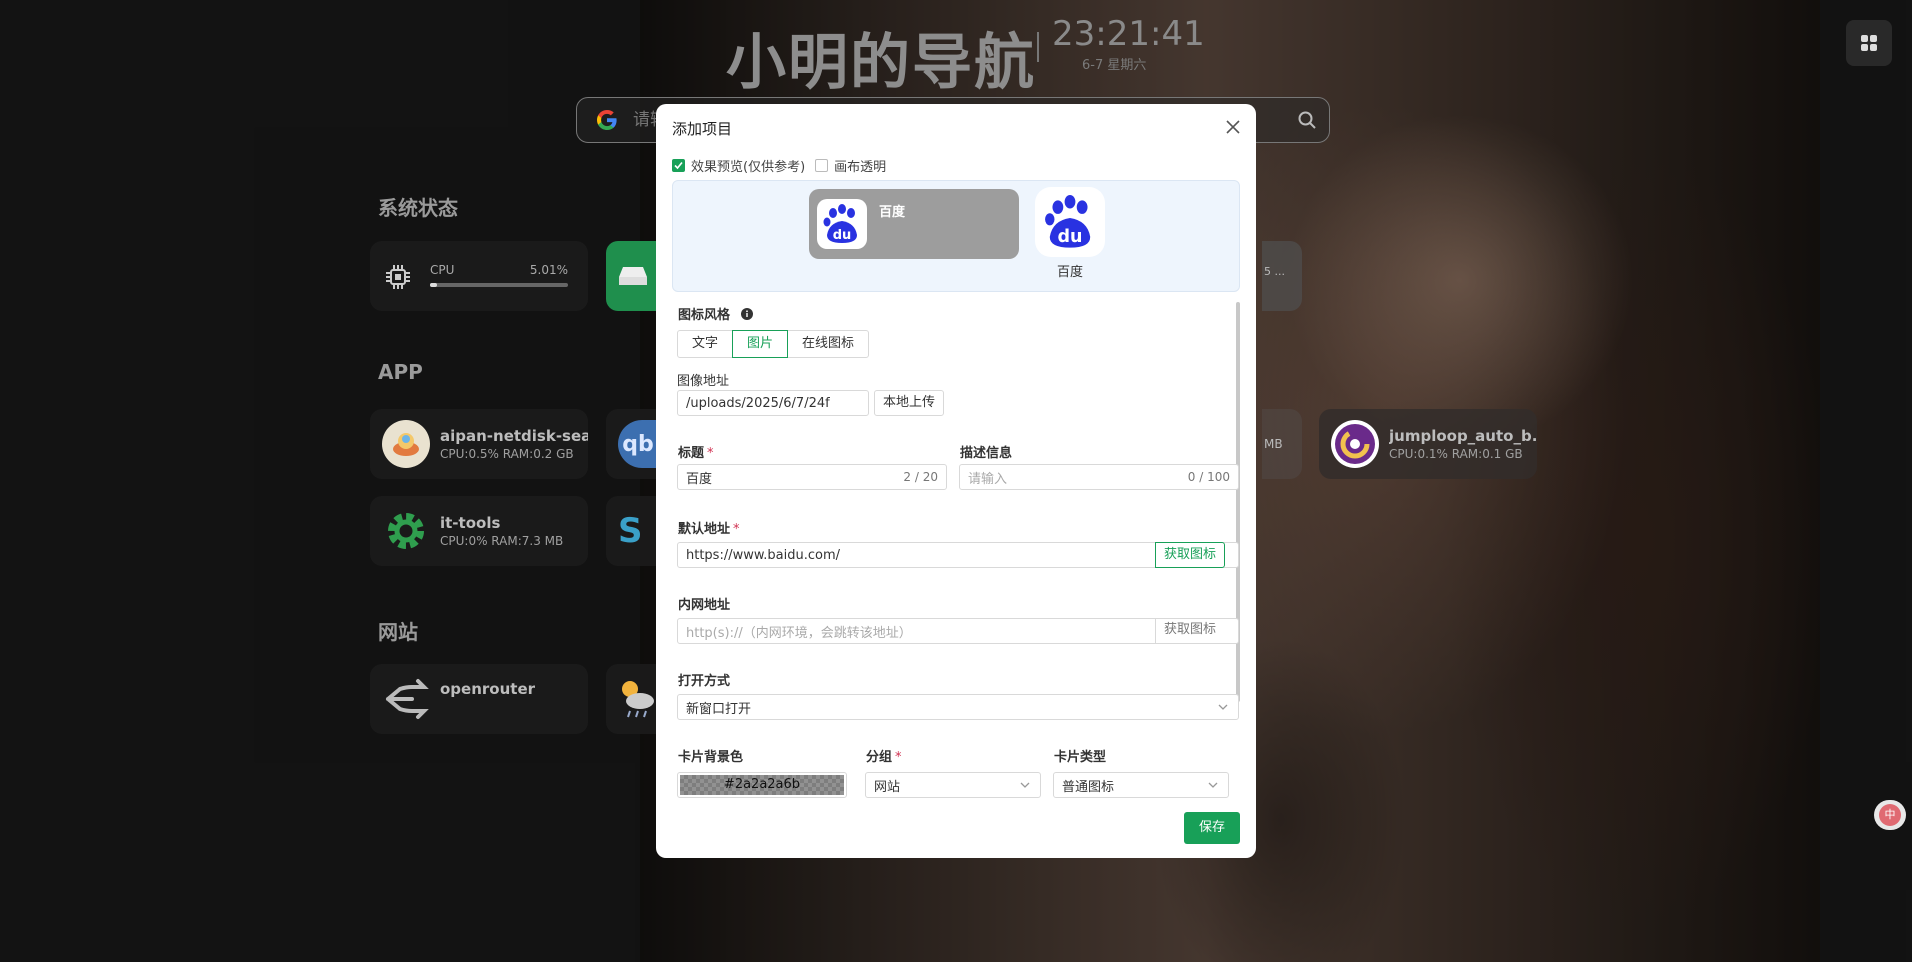 The image size is (1912, 962). Describe the element at coordinates (1233, 127) in the screenshot. I see `close-icon` at that location.